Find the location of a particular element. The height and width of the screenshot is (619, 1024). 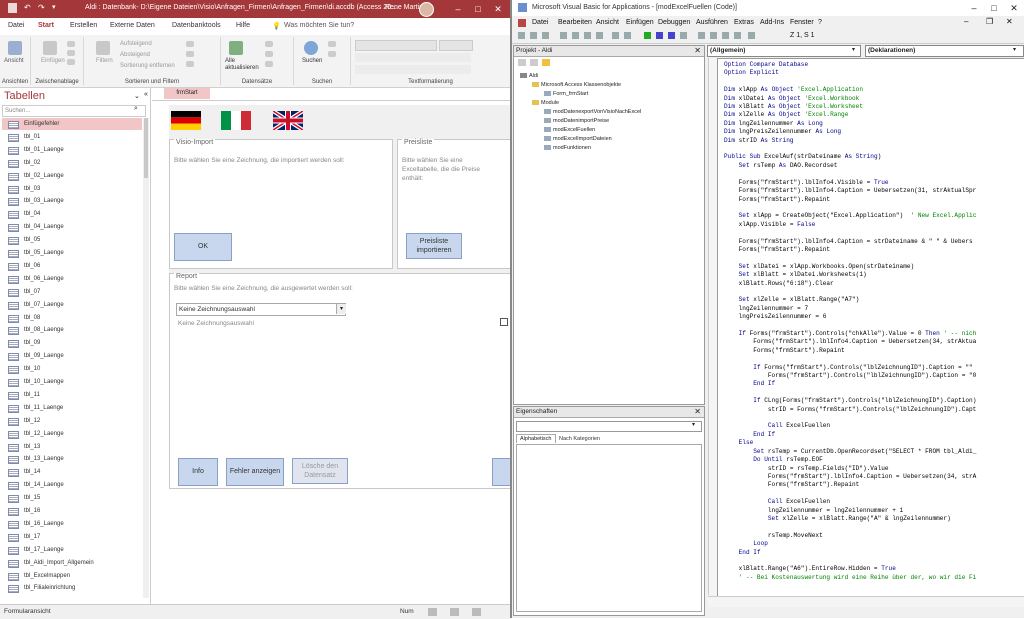

object-select: (Allgemein) is located at coordinates (784, 51).